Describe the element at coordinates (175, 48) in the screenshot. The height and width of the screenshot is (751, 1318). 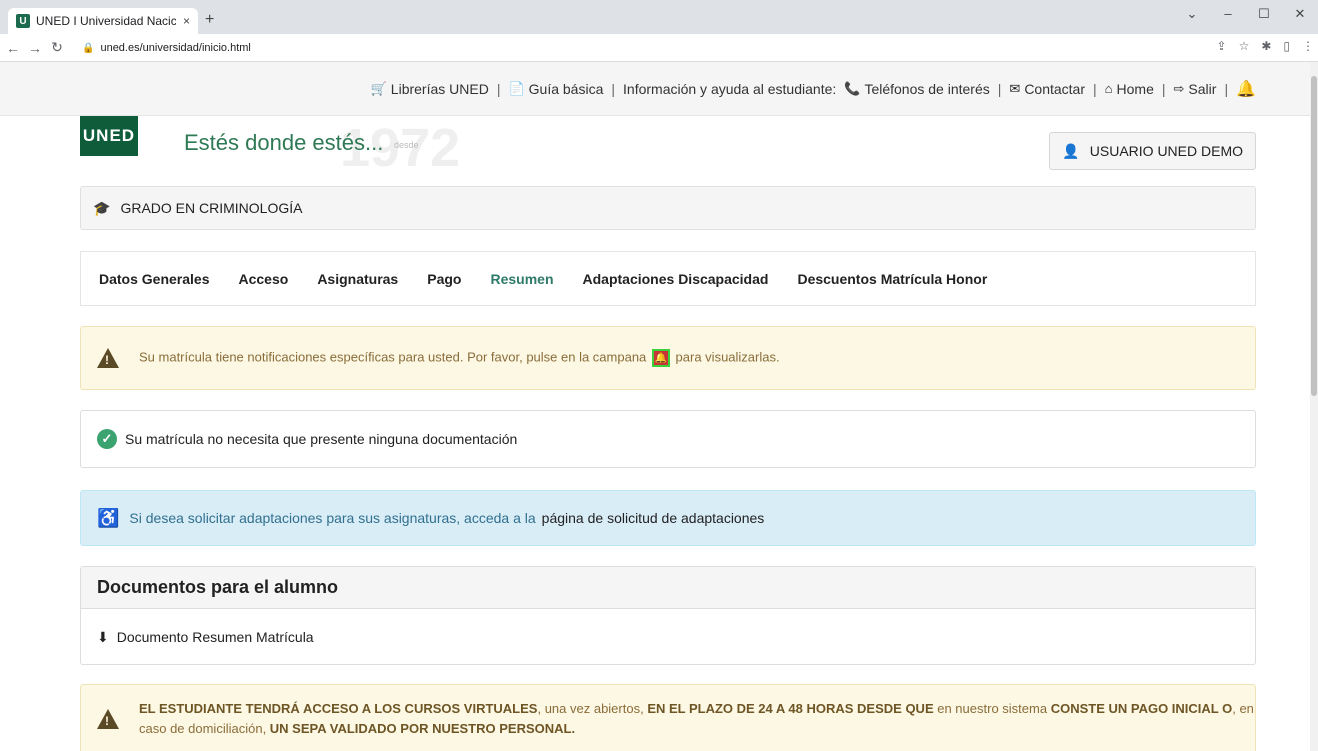
I see `url-text: uned.es/universidad/inicio.html` at that location.